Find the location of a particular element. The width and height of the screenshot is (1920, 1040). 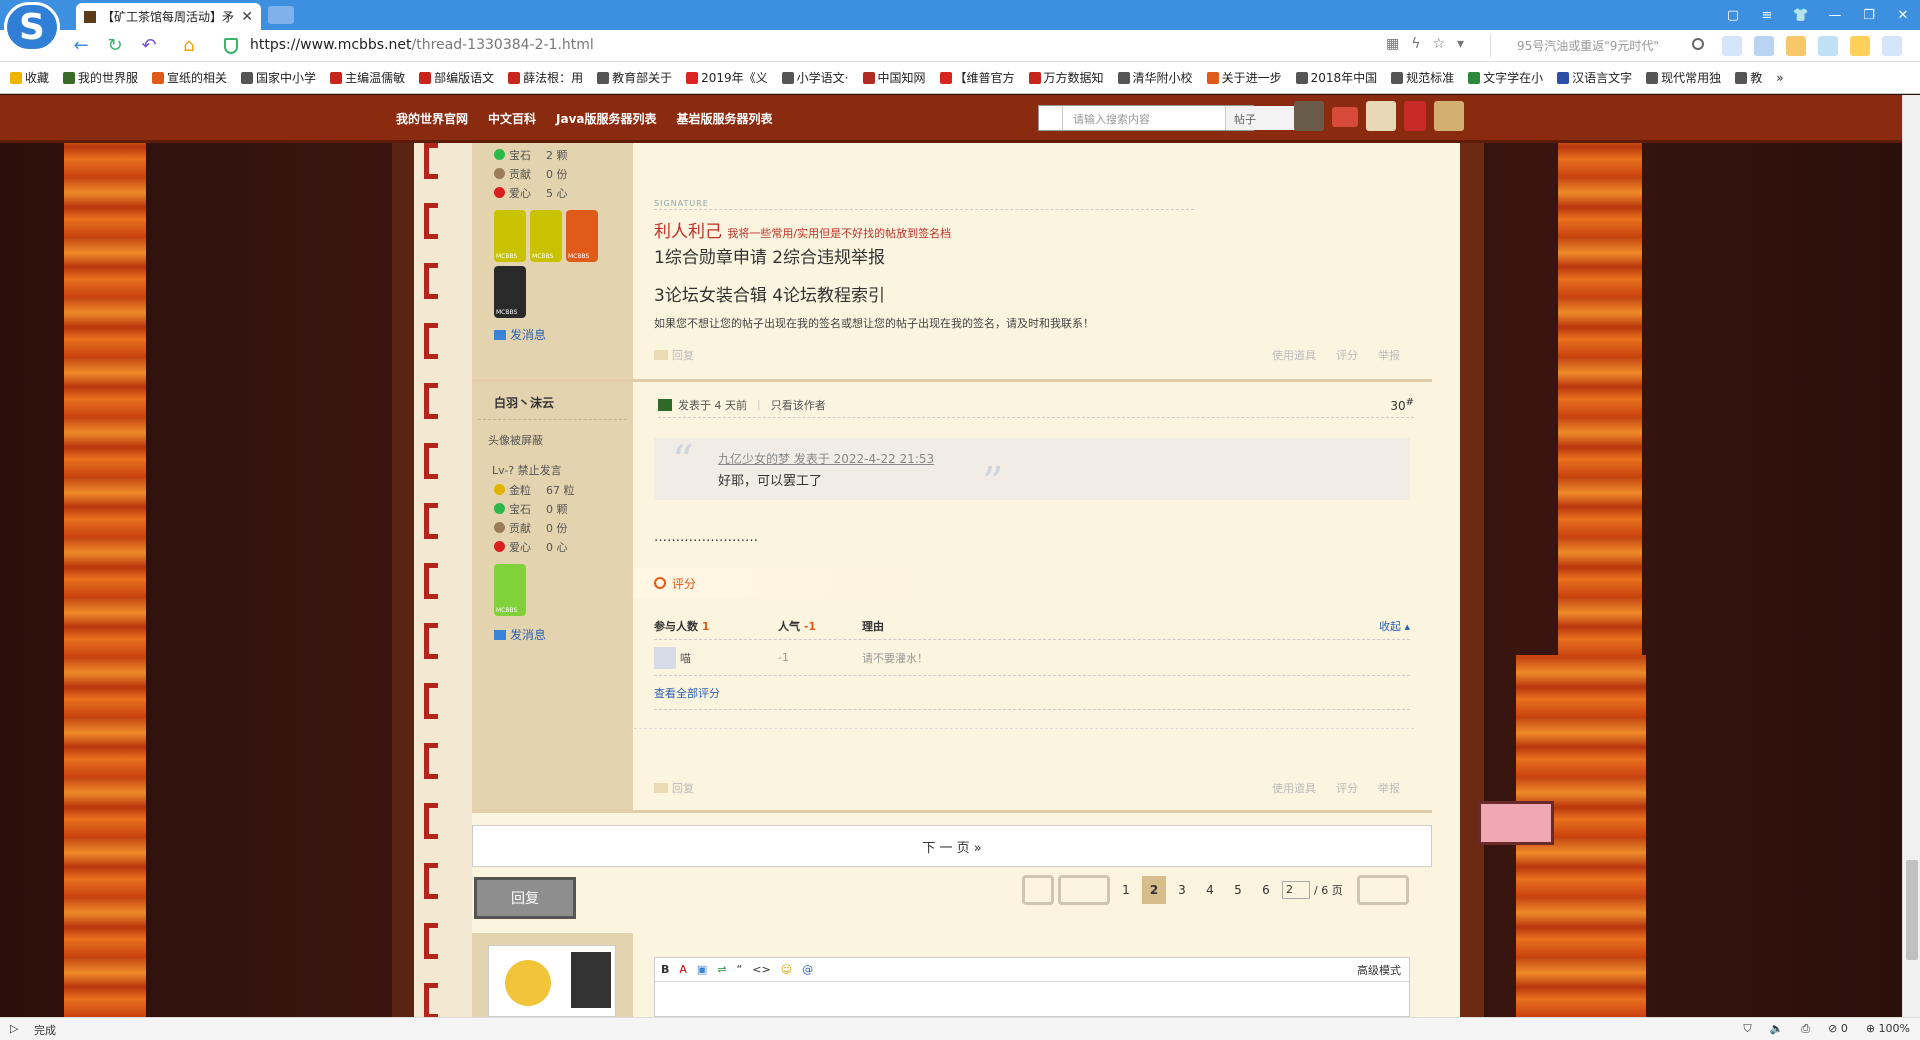

image-icon: ▣ is located at coordinates (702, 969).